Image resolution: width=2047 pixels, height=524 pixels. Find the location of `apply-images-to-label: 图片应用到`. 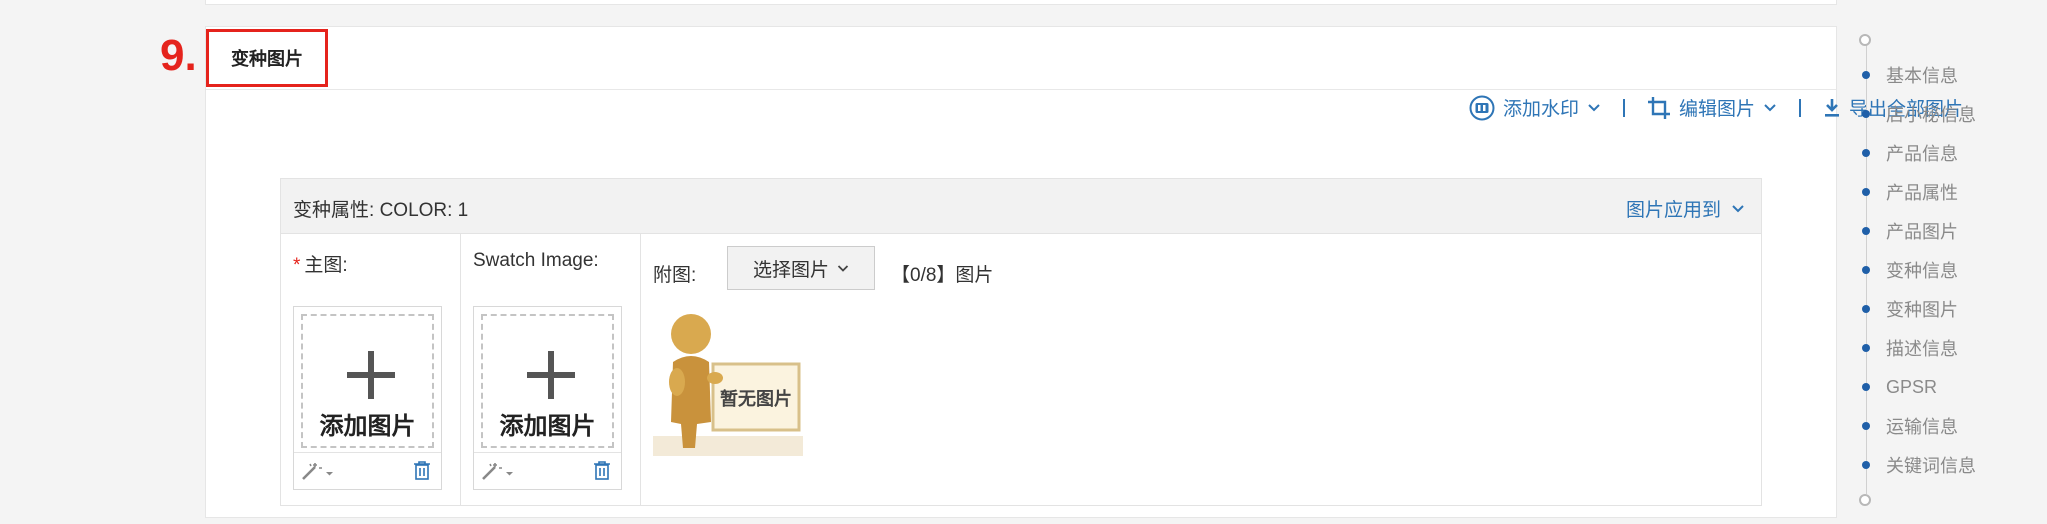

apply-images-to-label: 图片应用到 is located at coordinates (1673, 210).